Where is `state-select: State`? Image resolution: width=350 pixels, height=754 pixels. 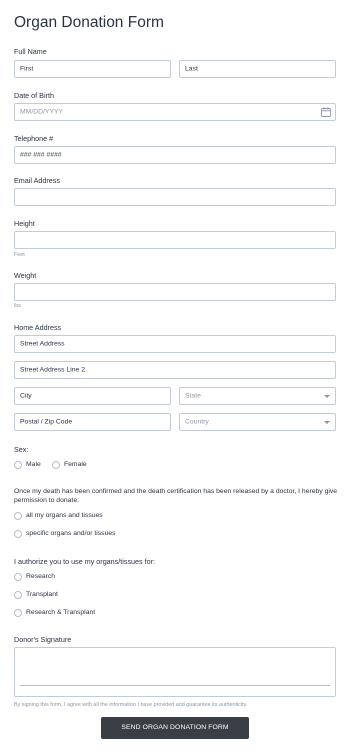
state-select: State is located at coordinates (257, 396).